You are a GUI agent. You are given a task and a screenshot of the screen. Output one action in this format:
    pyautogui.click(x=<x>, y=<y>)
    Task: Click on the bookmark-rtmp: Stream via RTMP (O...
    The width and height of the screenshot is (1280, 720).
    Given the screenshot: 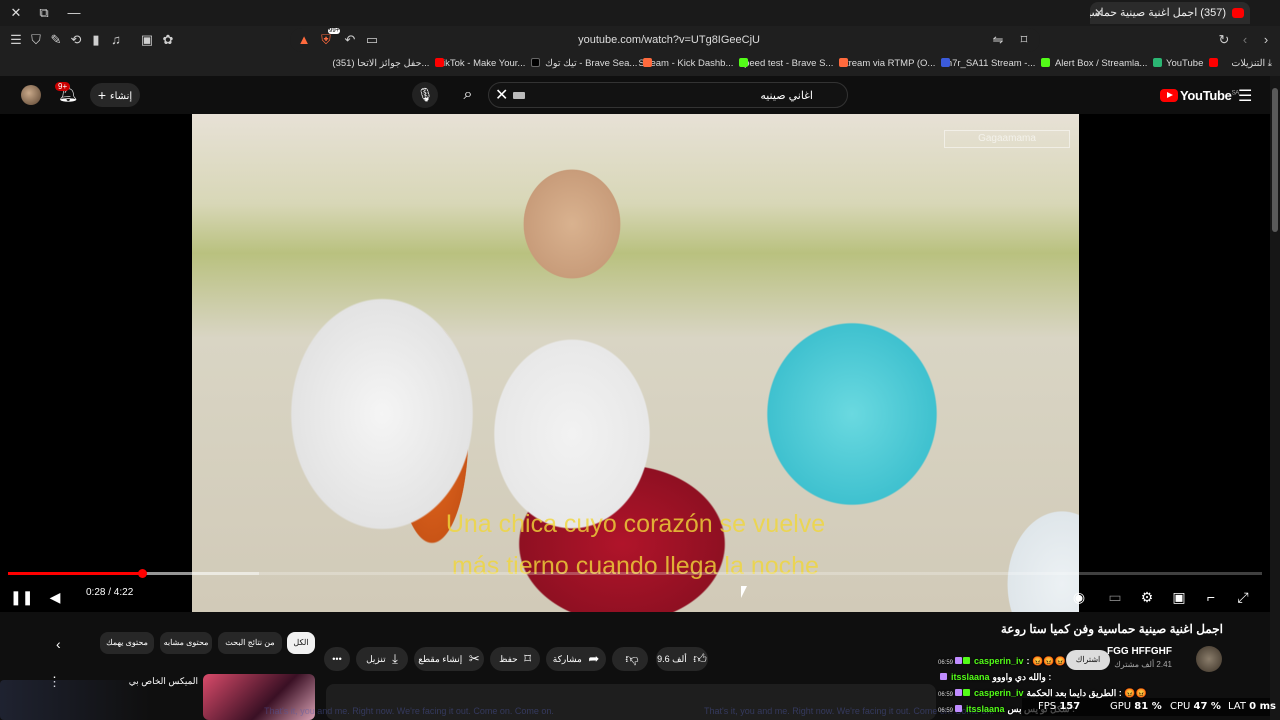 What is the action you would take?
    pyautogui.click(x=895, y=63)
    